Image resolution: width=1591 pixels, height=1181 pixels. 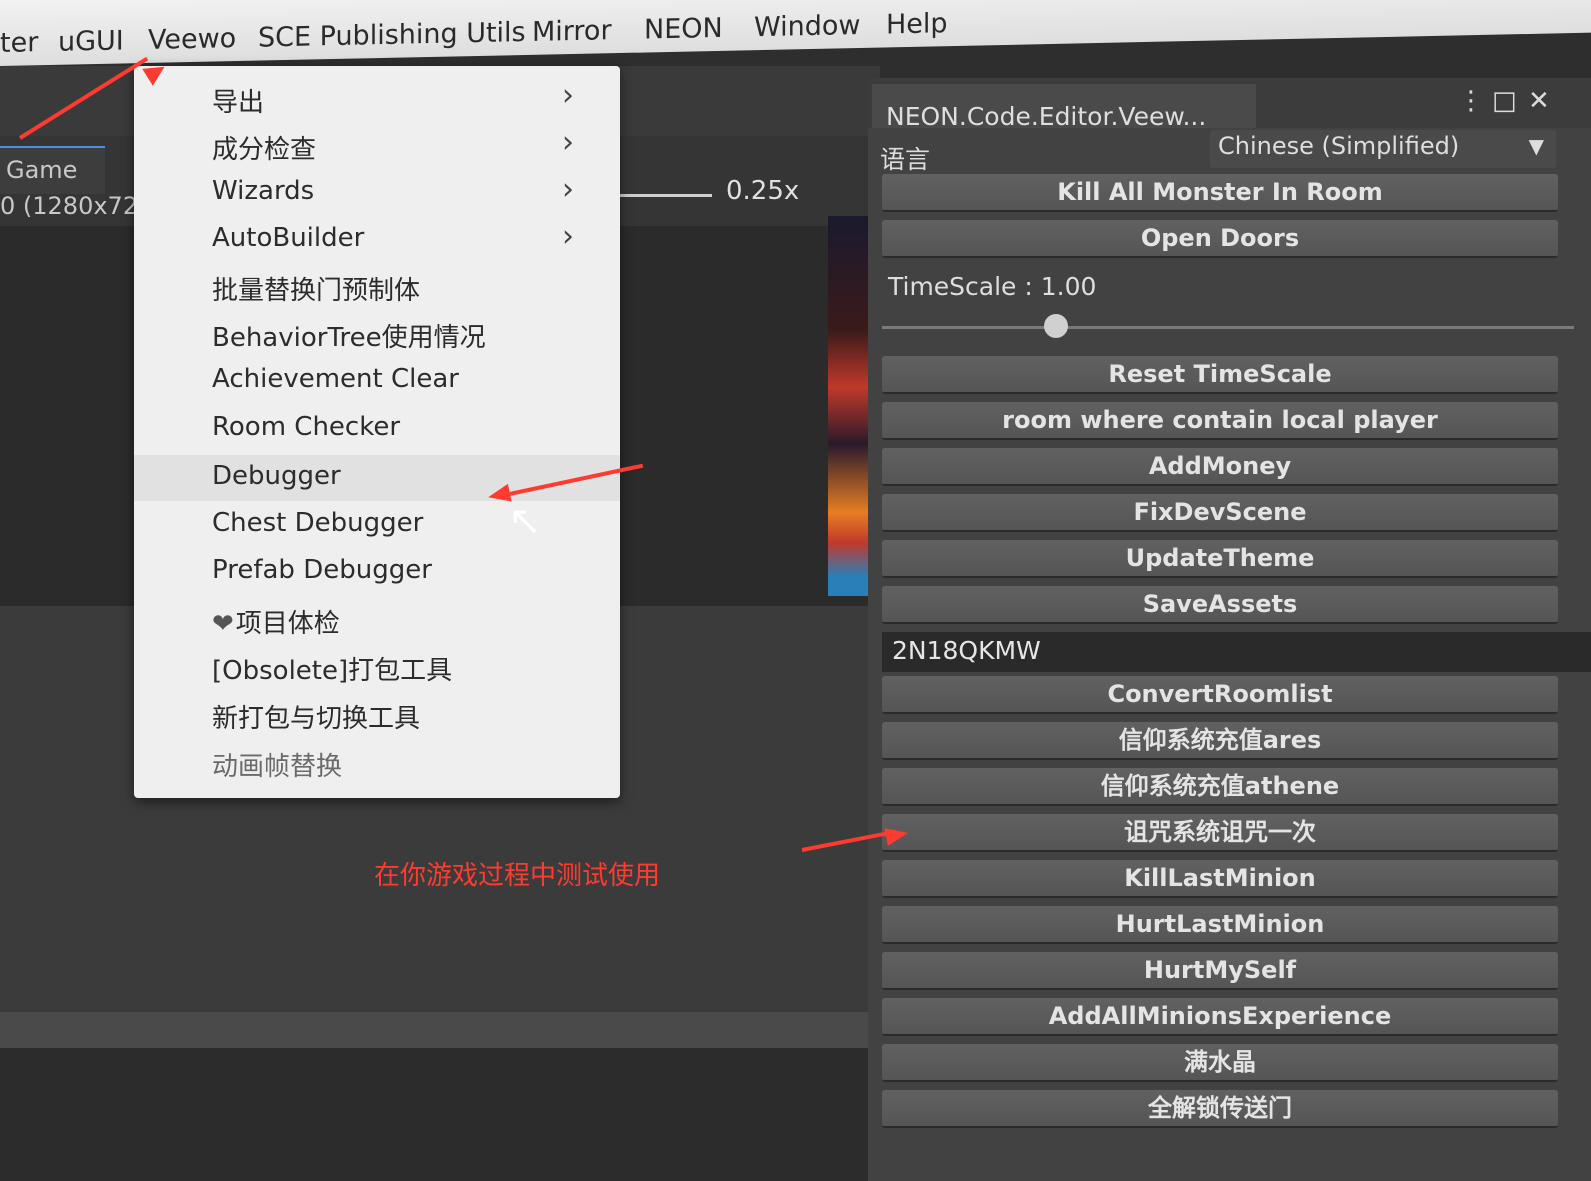 I want to click on resolution-dropdown: 0 (1280x72, so click(x=69, y=206).